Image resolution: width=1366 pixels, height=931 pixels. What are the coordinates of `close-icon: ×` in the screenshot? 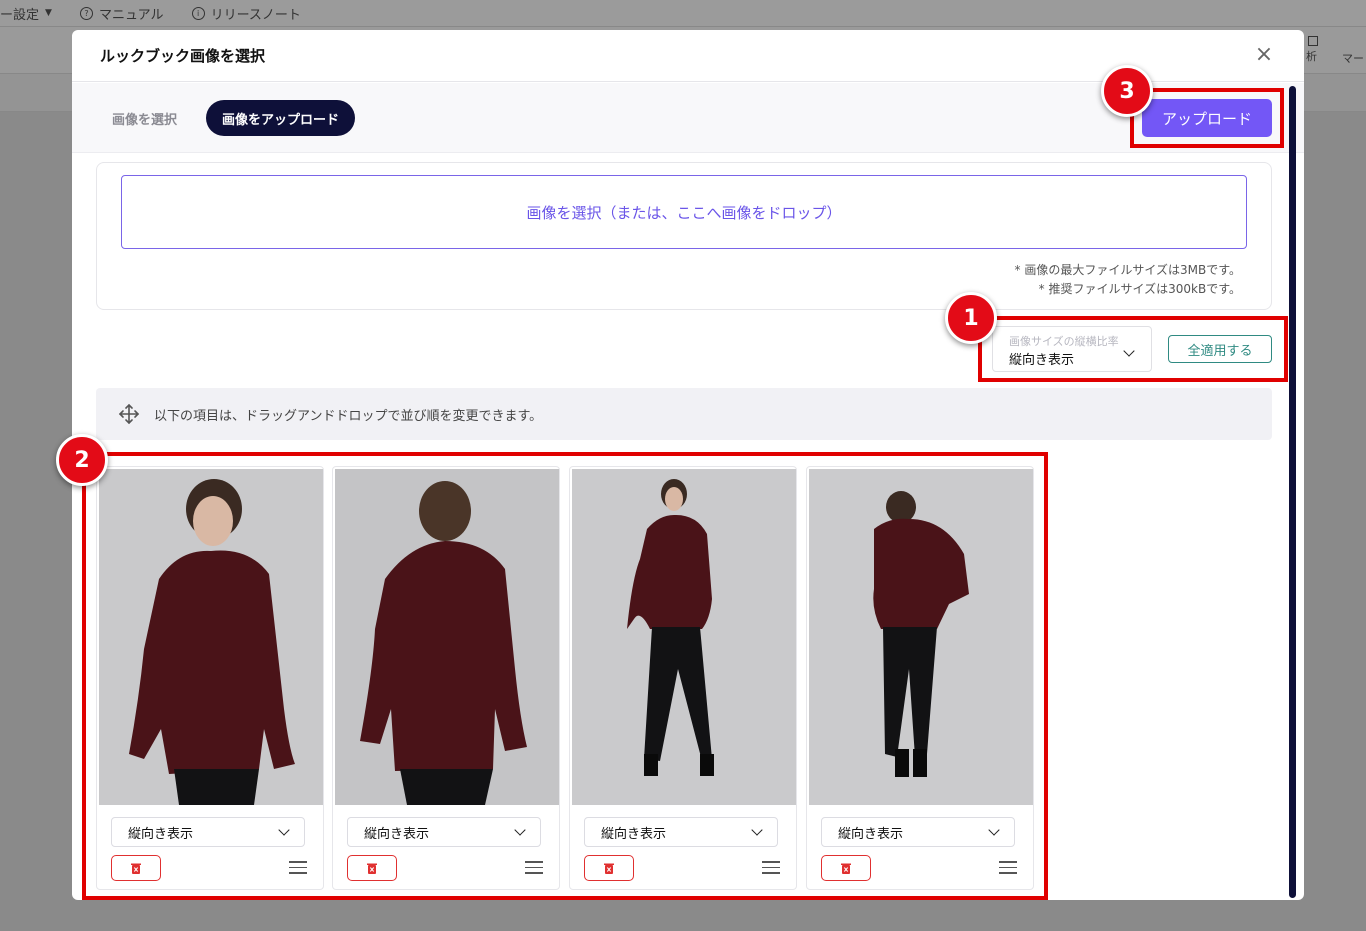 It's located at (1264, 55).